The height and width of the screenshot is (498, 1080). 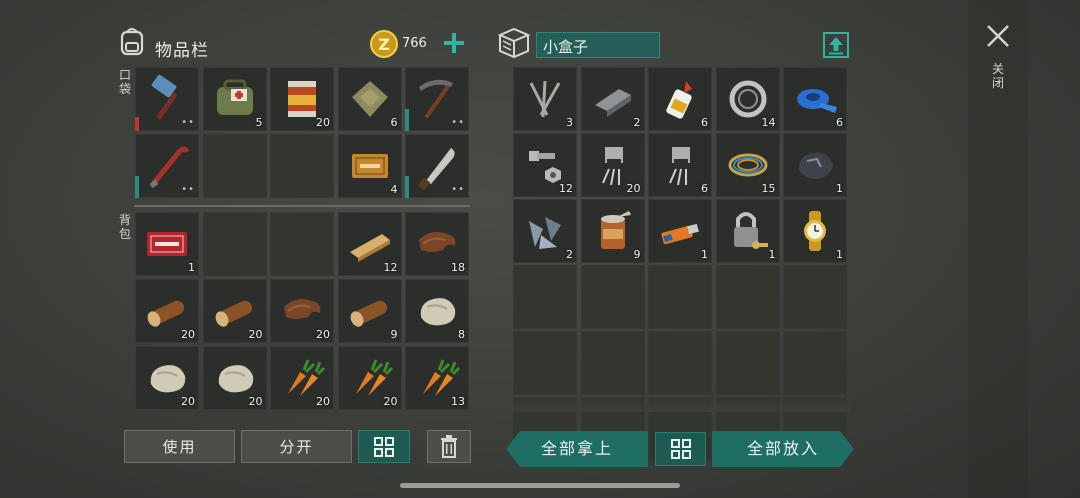 What do you see at coordinates (540, 485) in the screenshot?
I see `home-indicator` at bounding box center [540, 485].